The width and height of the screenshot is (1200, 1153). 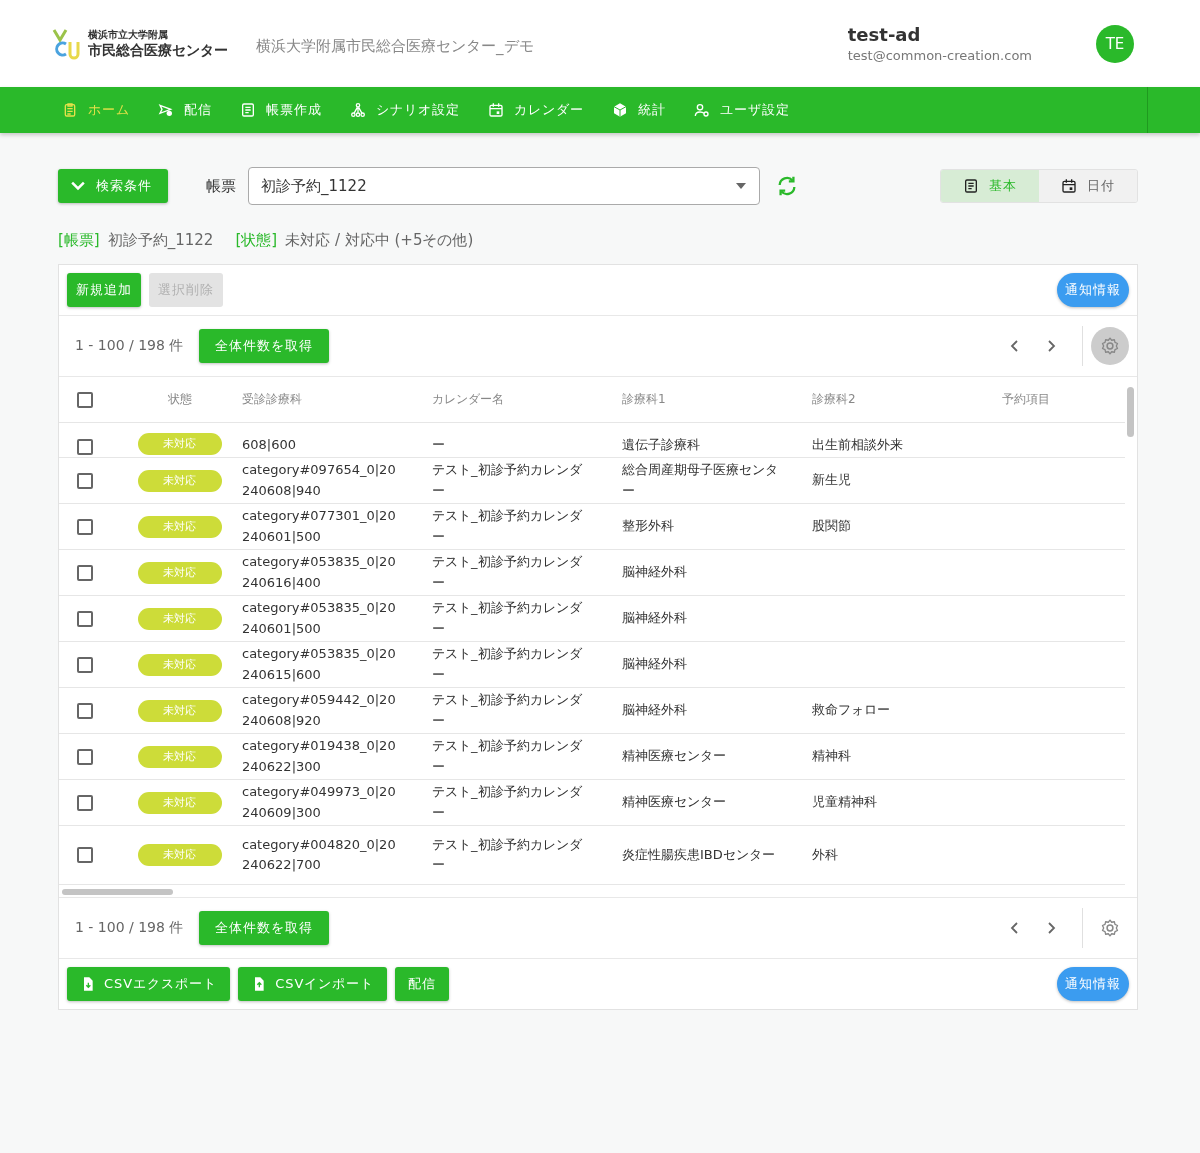 I want to click on view-toggle: 基本, so click(x=990, y=186).